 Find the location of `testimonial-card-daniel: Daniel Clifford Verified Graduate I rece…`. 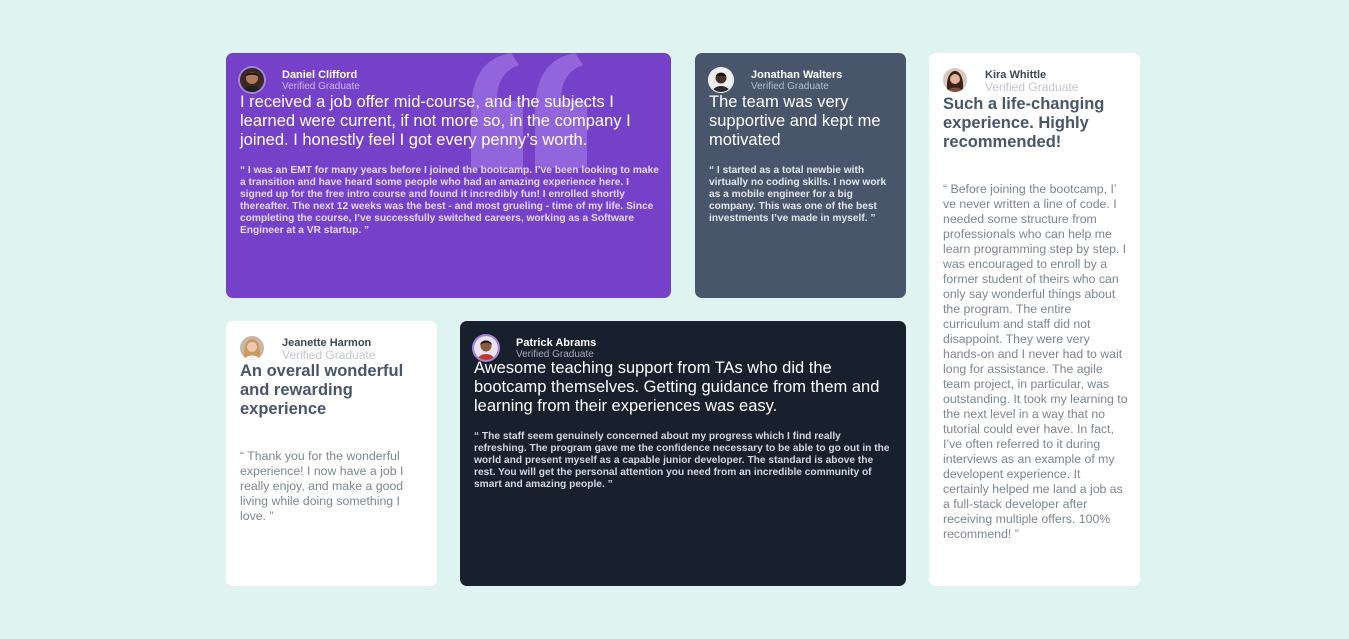

testimonial-card-daniel: Daniel Clifford Verified Graduate I rece… is located at coordinates (448, 175).